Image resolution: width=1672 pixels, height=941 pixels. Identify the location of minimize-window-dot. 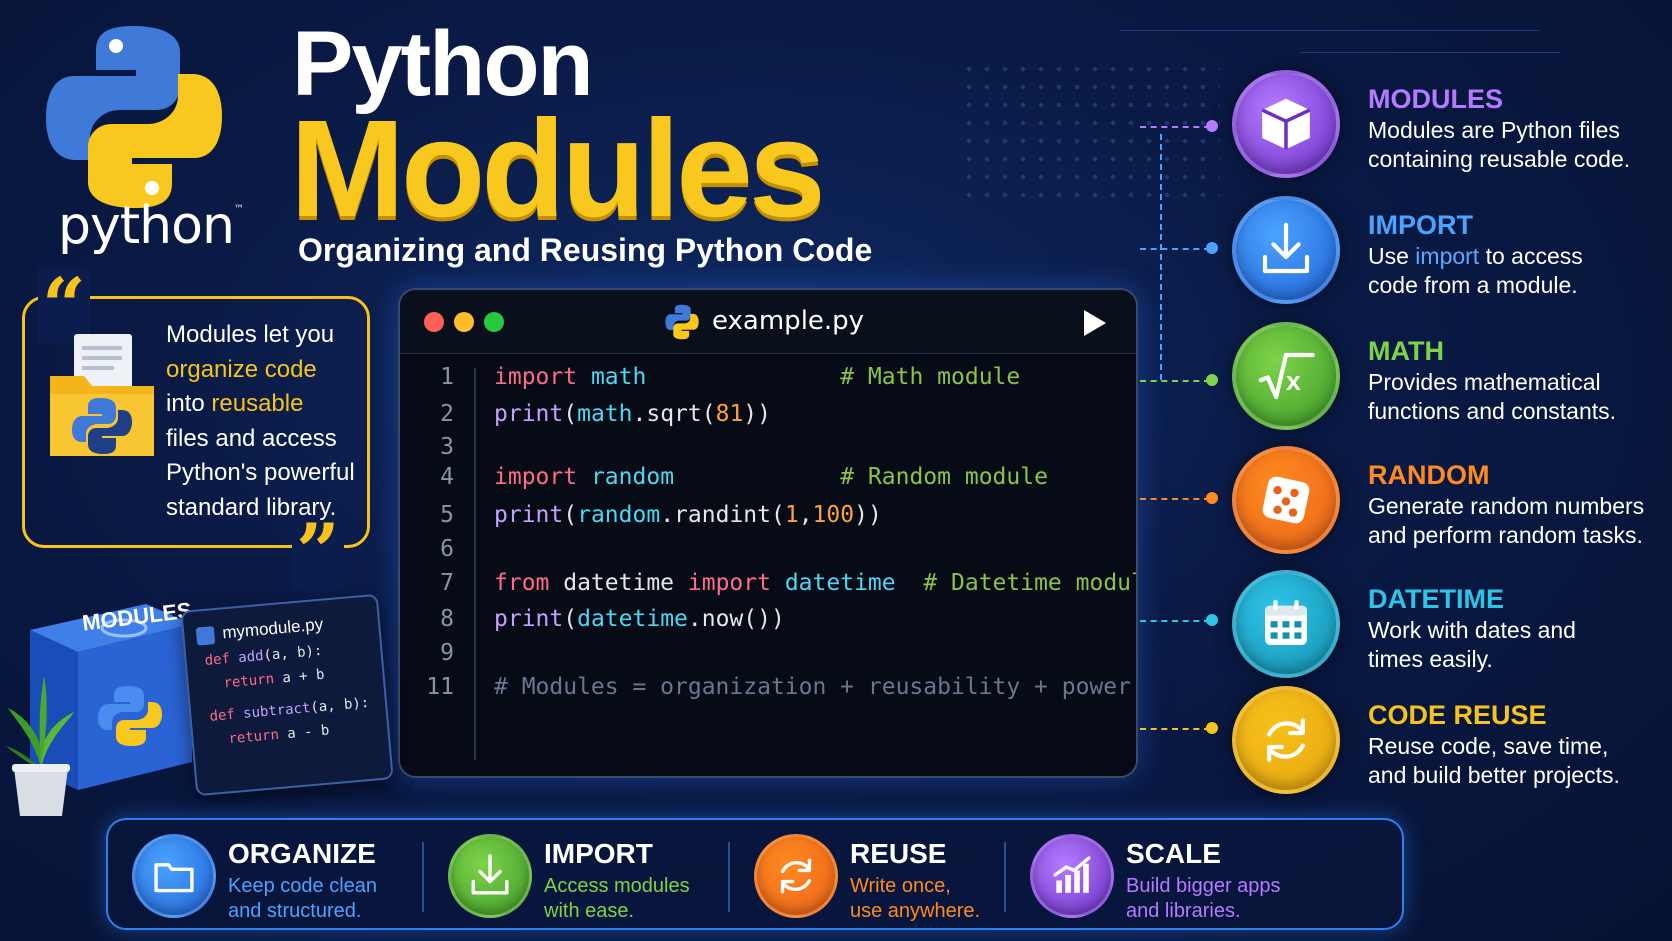
(464, 322).